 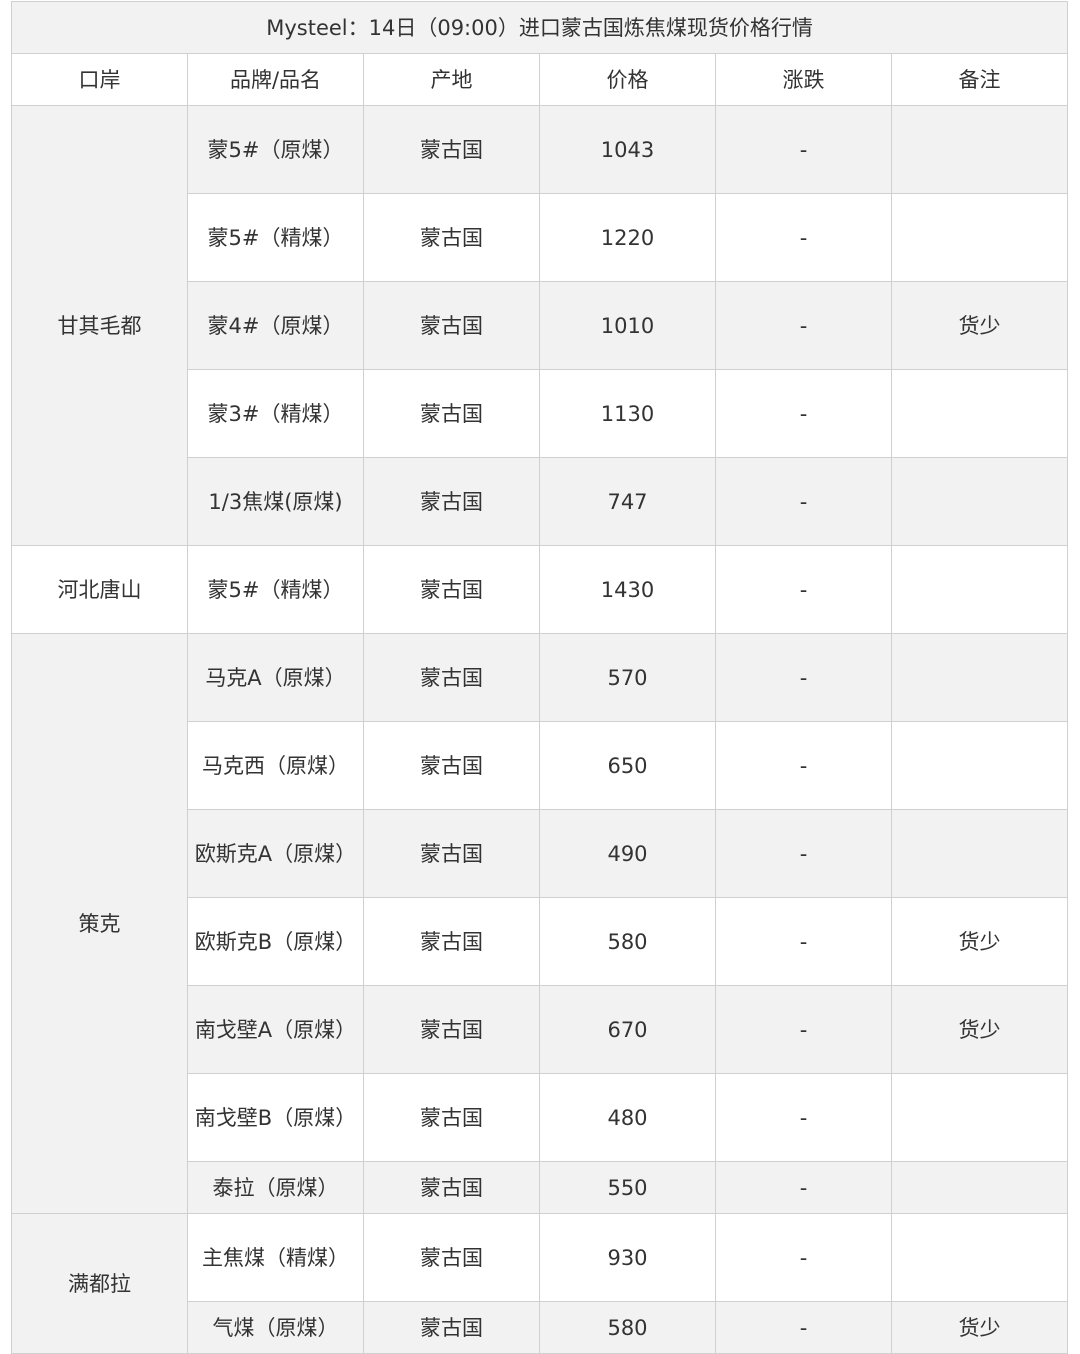 I want to click on port-cell: 河北唐山, so click(x=99, y=589).